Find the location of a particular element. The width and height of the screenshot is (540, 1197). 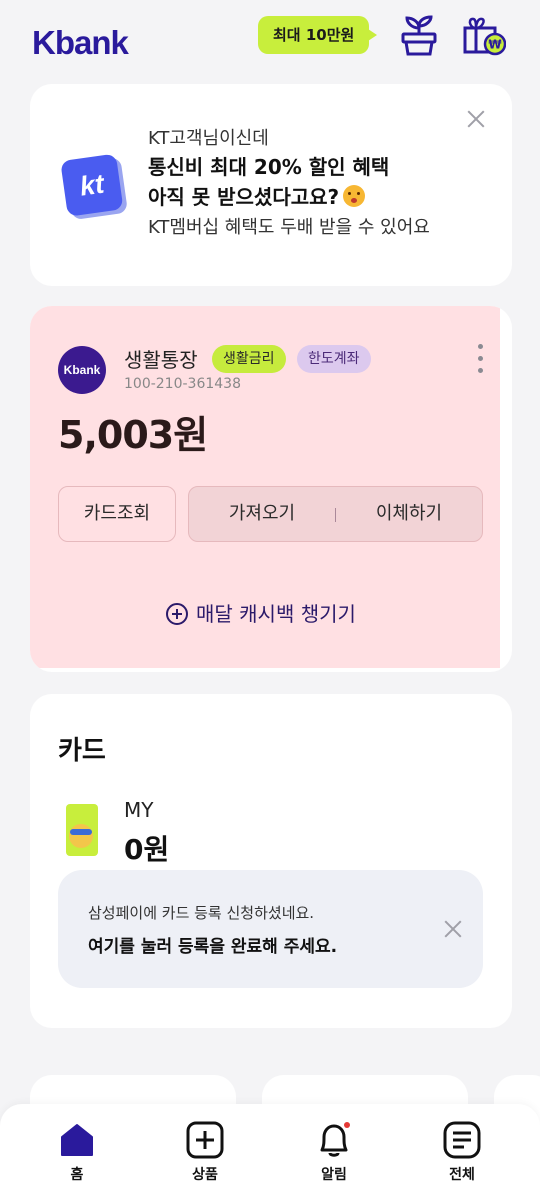

nav-all: 전체 is located at coordinates (462, 1152).